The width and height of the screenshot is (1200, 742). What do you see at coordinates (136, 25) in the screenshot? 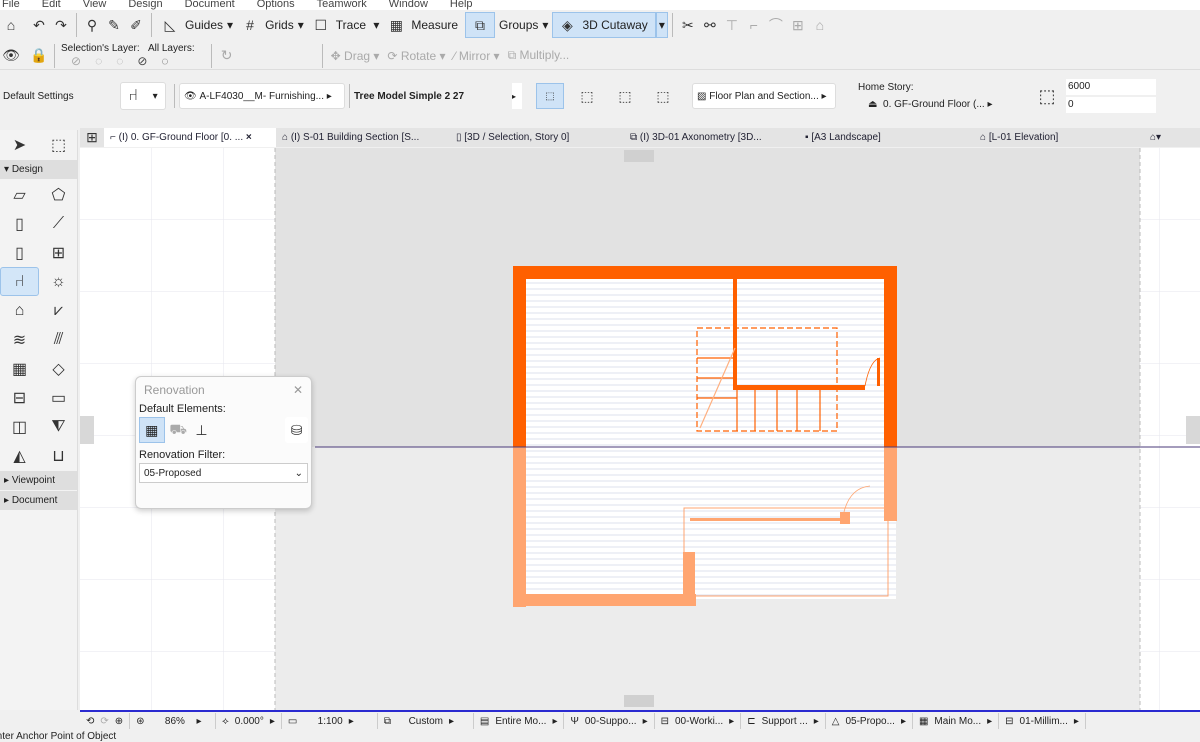
I see `syringe-icon: ✐` at bounding box center [136, 25].